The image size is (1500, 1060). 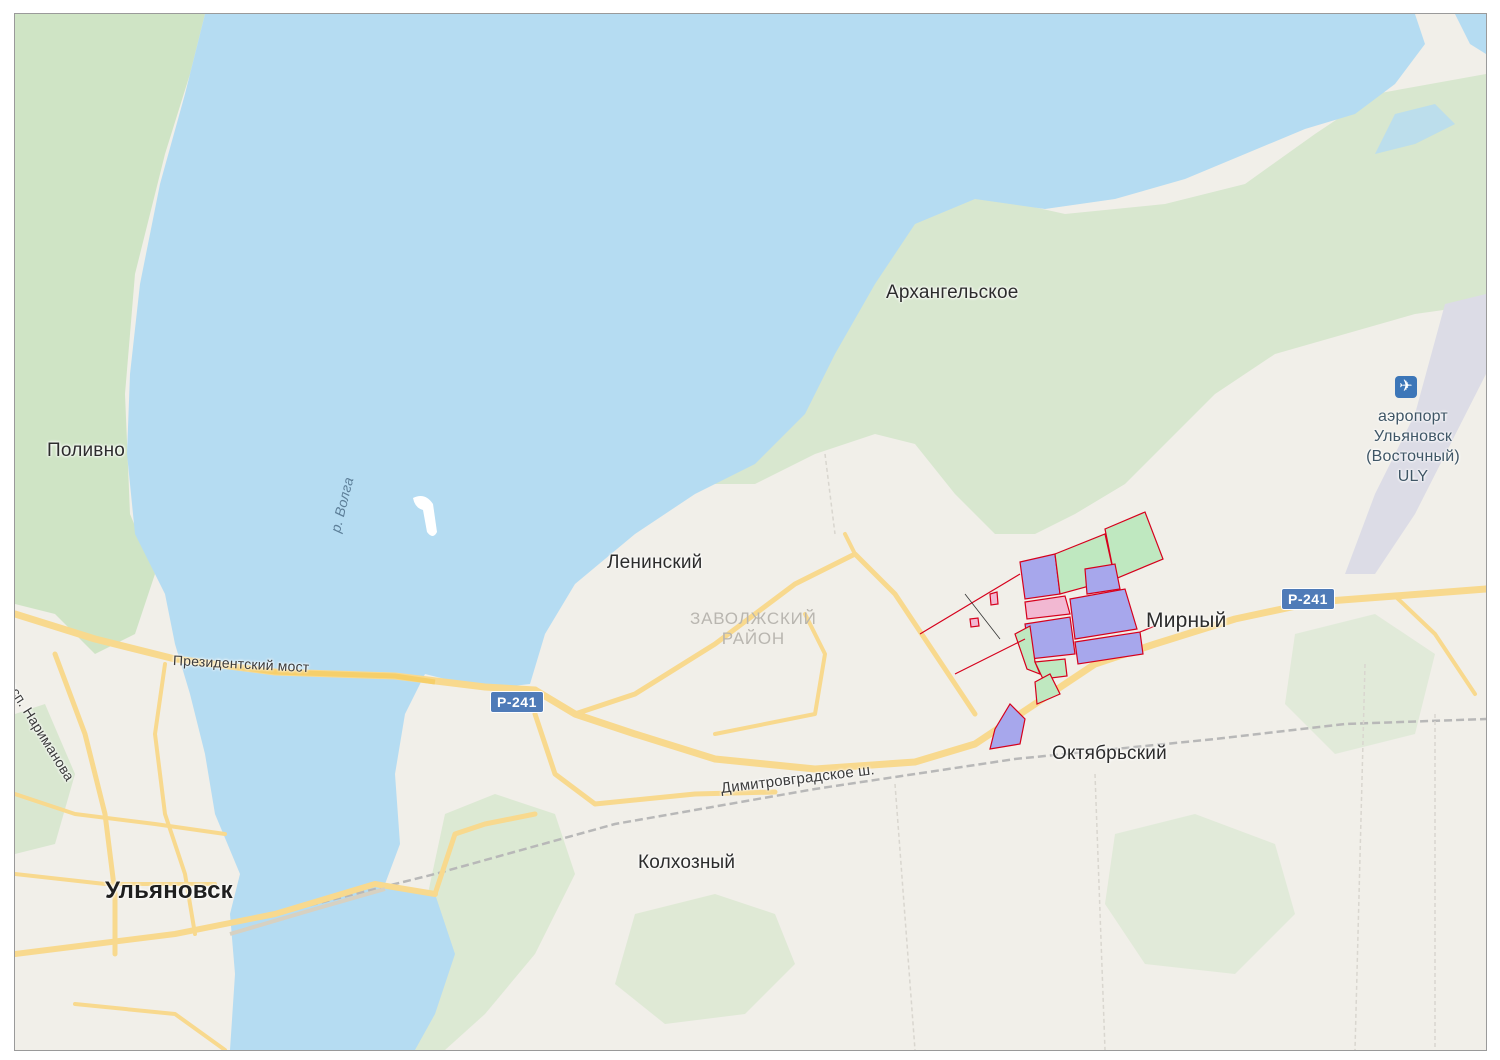 What do you see at coordinates (753, 618) in the screenshot?
I see `label-district-line1: ЗАВОЛЖСКИЙ` at bounding box center [753, 618].